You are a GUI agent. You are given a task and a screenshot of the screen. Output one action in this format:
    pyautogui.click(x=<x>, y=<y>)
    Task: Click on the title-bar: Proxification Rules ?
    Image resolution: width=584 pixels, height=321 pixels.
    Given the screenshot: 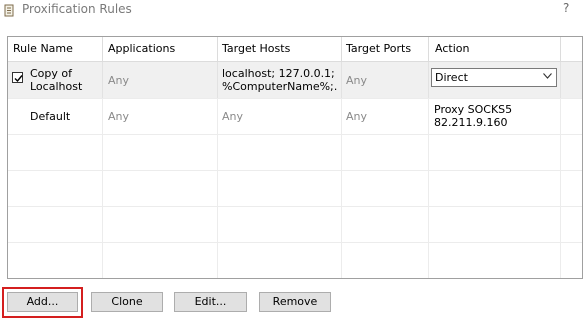 What is the action you would take?
    pyautogui.click(x=292, y=11)
    